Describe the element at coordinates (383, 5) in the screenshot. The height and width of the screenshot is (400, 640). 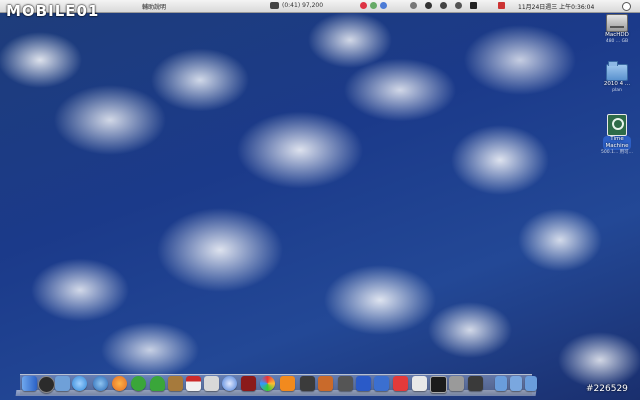
I see `dropbox-icon` at that location.